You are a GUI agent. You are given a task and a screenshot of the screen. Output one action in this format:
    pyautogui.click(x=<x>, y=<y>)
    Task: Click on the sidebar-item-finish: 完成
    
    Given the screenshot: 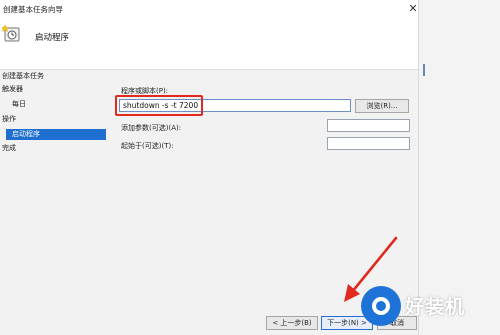 What is the action you would take?
    pyautogui.click(x=57, y=148)
    